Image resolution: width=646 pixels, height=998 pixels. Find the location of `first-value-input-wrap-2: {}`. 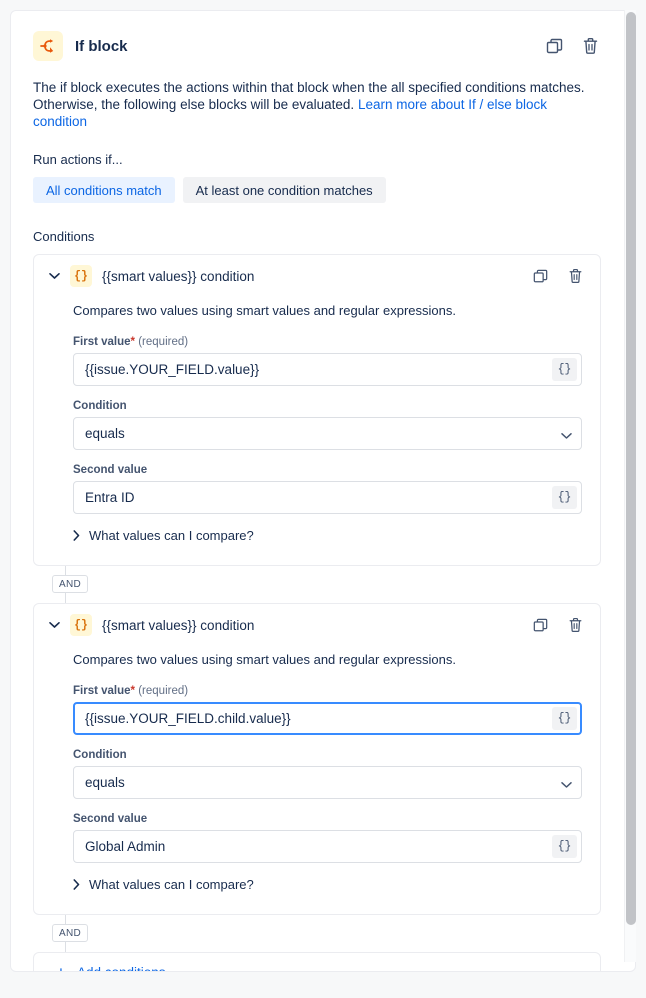

first-value-input-wrap-2: {} is located at coordinates (327, 718).